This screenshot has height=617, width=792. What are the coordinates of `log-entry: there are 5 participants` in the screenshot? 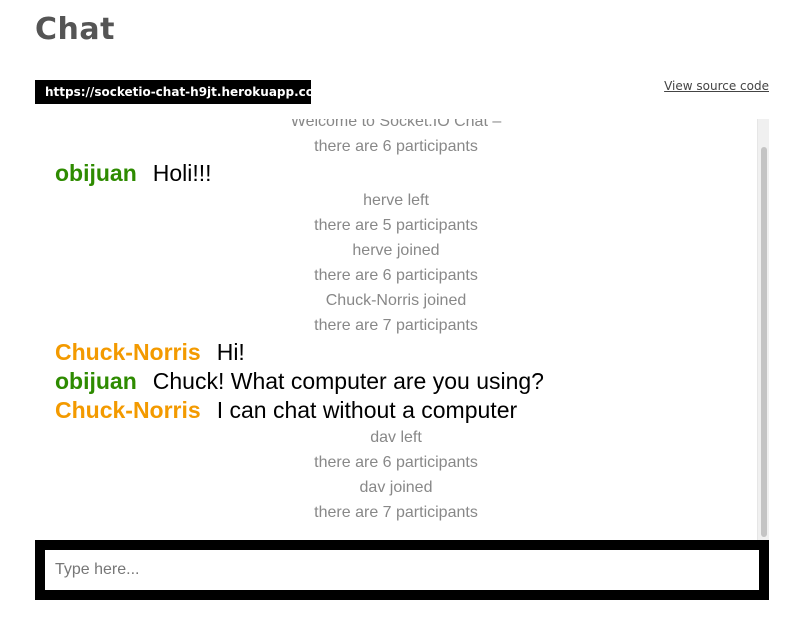 It's located at (396, 225).